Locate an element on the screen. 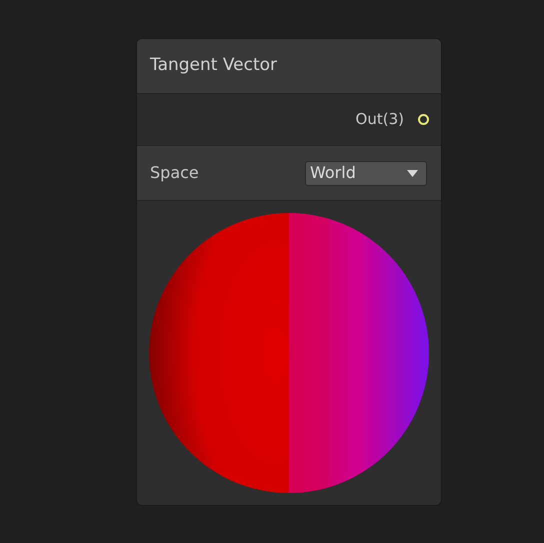 Image resolution: width=544 pixels, height=543 pixels. caret-icon is located at coordinates (412, 173).